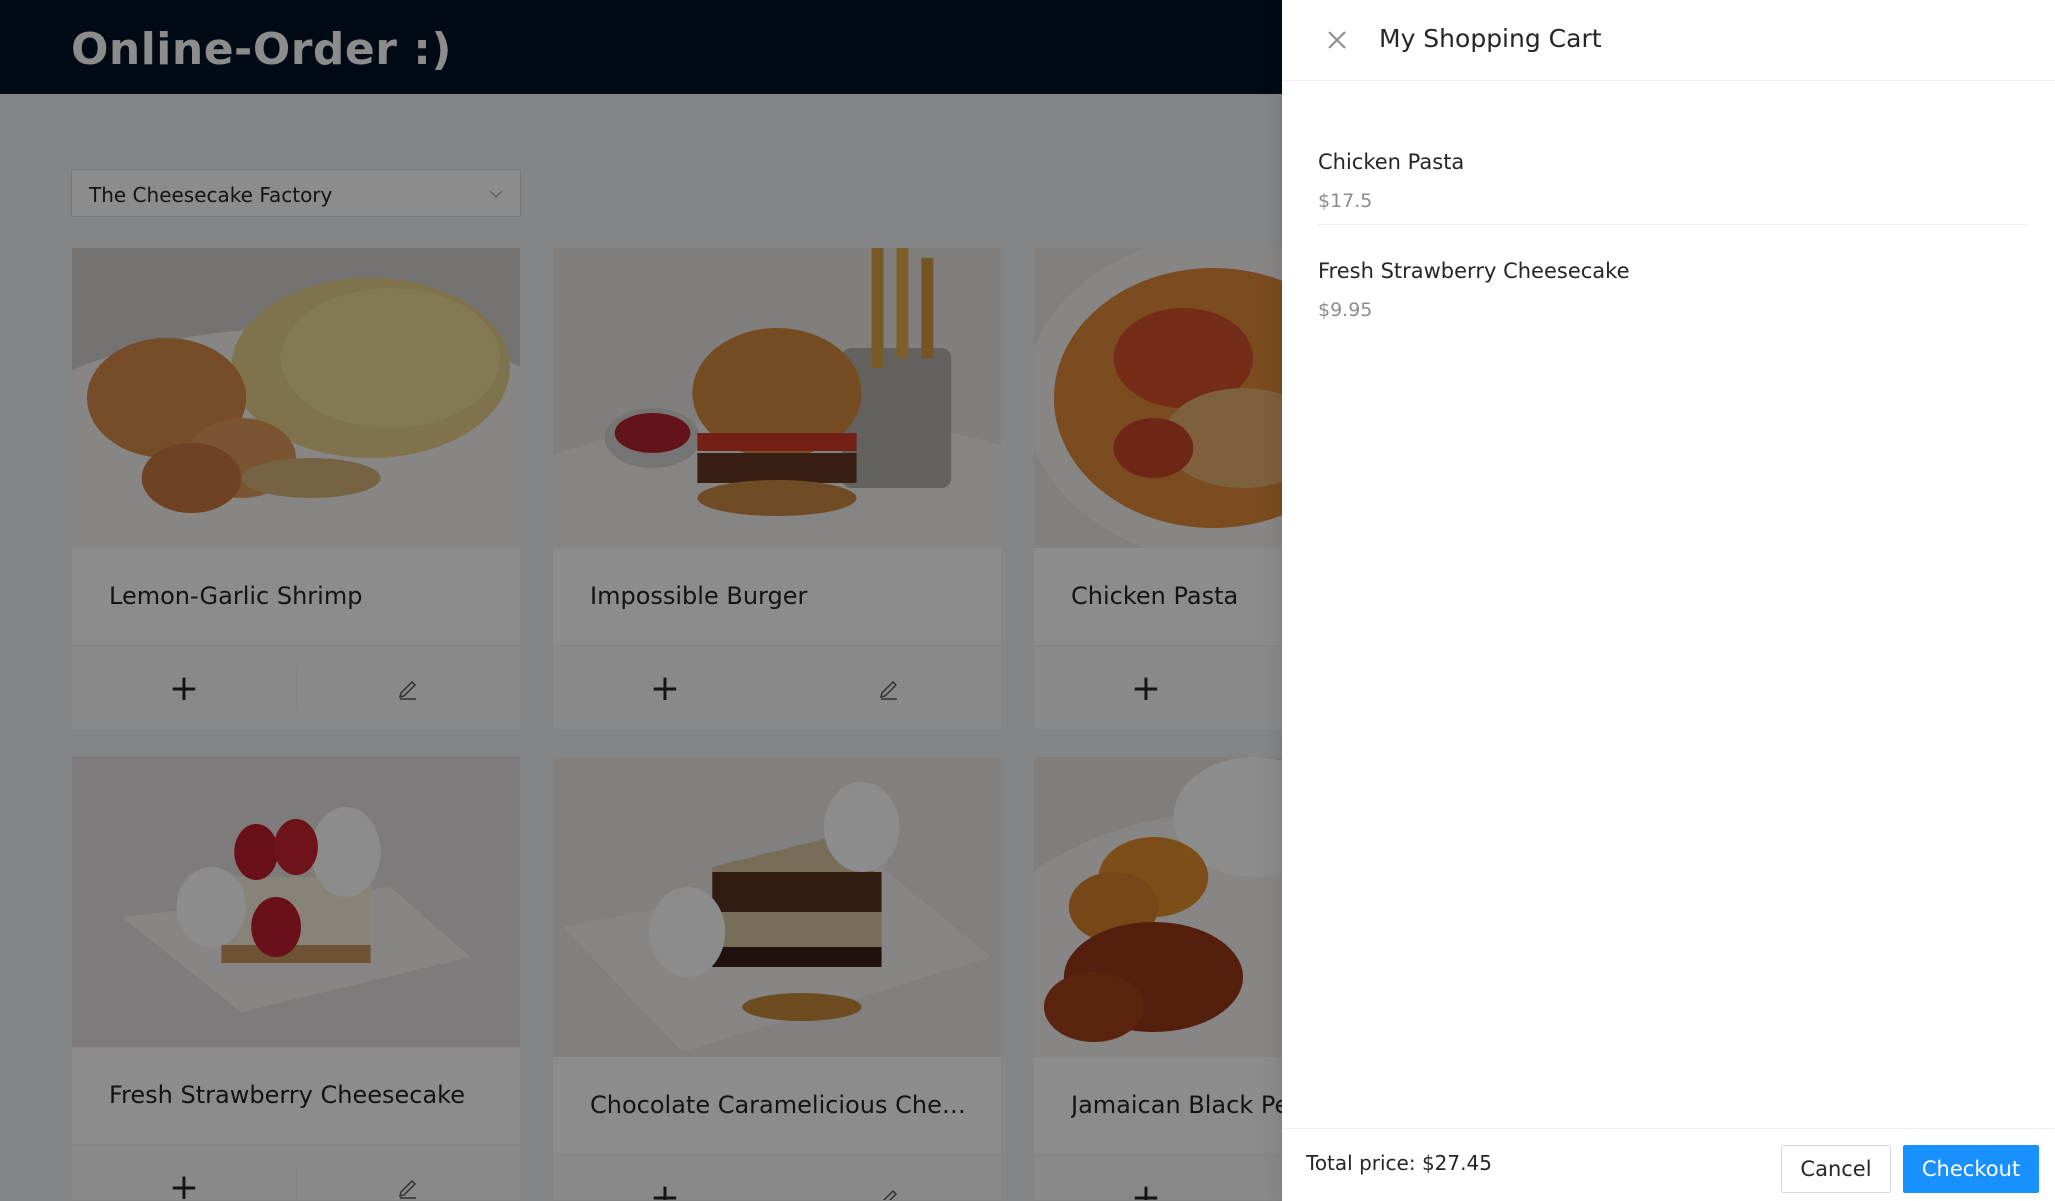 Image resolution: width=2055 pixels, height=1201 pixels. Describe the element at coordinates (1345, 310) in the screenshot. I see `cart-item-price: $9.95` at that location.